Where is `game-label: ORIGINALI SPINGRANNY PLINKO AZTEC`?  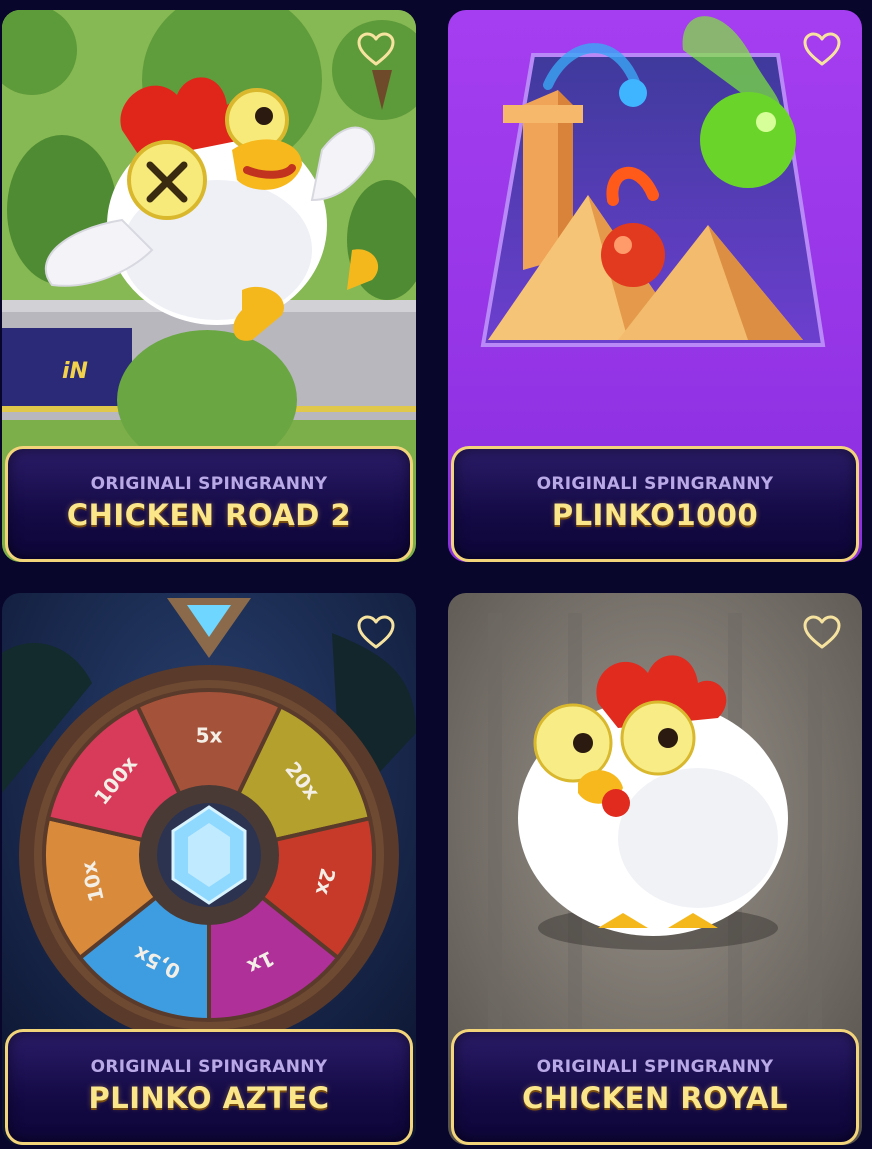 game-label: ORIGINALI SPINGRANNY PLINKO AZTEC is located at coordinates (209, 1087).